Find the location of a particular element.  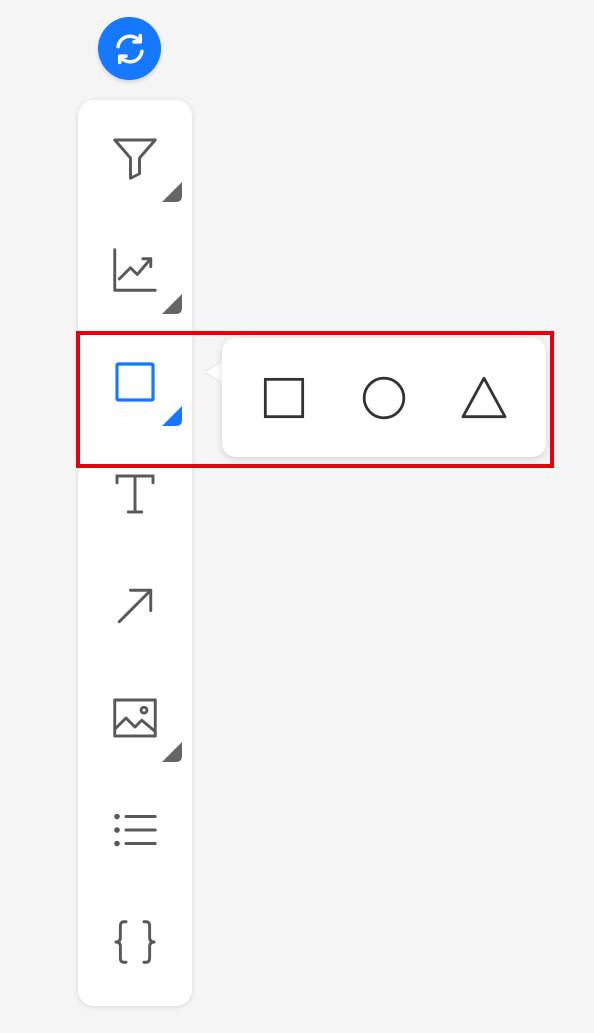

filter-icon is located at coordinates (135, 159).